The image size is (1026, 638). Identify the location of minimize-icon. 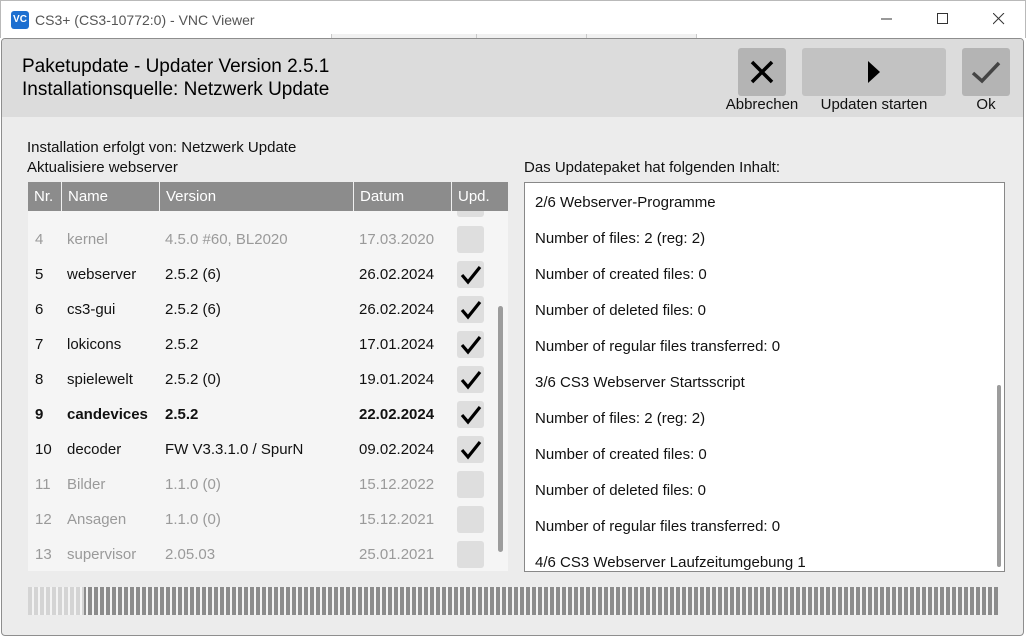
(886, 19).